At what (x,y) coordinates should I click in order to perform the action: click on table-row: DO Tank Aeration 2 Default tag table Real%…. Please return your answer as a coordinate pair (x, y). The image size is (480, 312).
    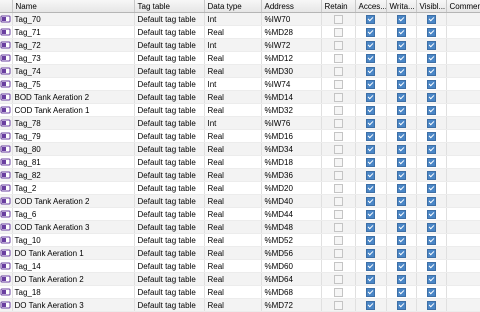
    Looking at the image, I should click on (240, 279).